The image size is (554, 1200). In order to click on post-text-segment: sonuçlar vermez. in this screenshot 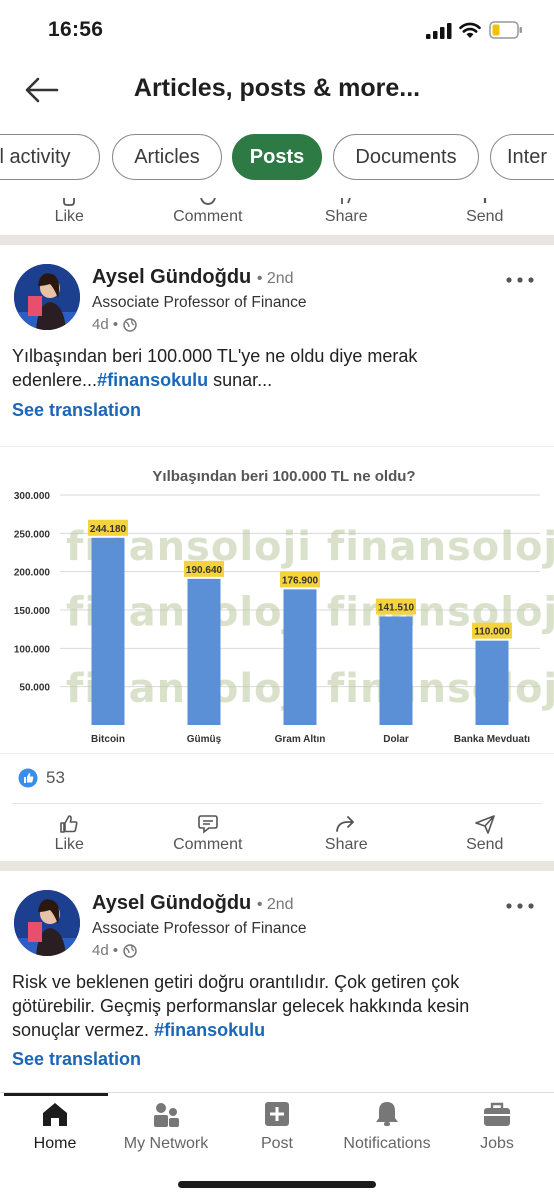, I will do `click(83, 1030)`.